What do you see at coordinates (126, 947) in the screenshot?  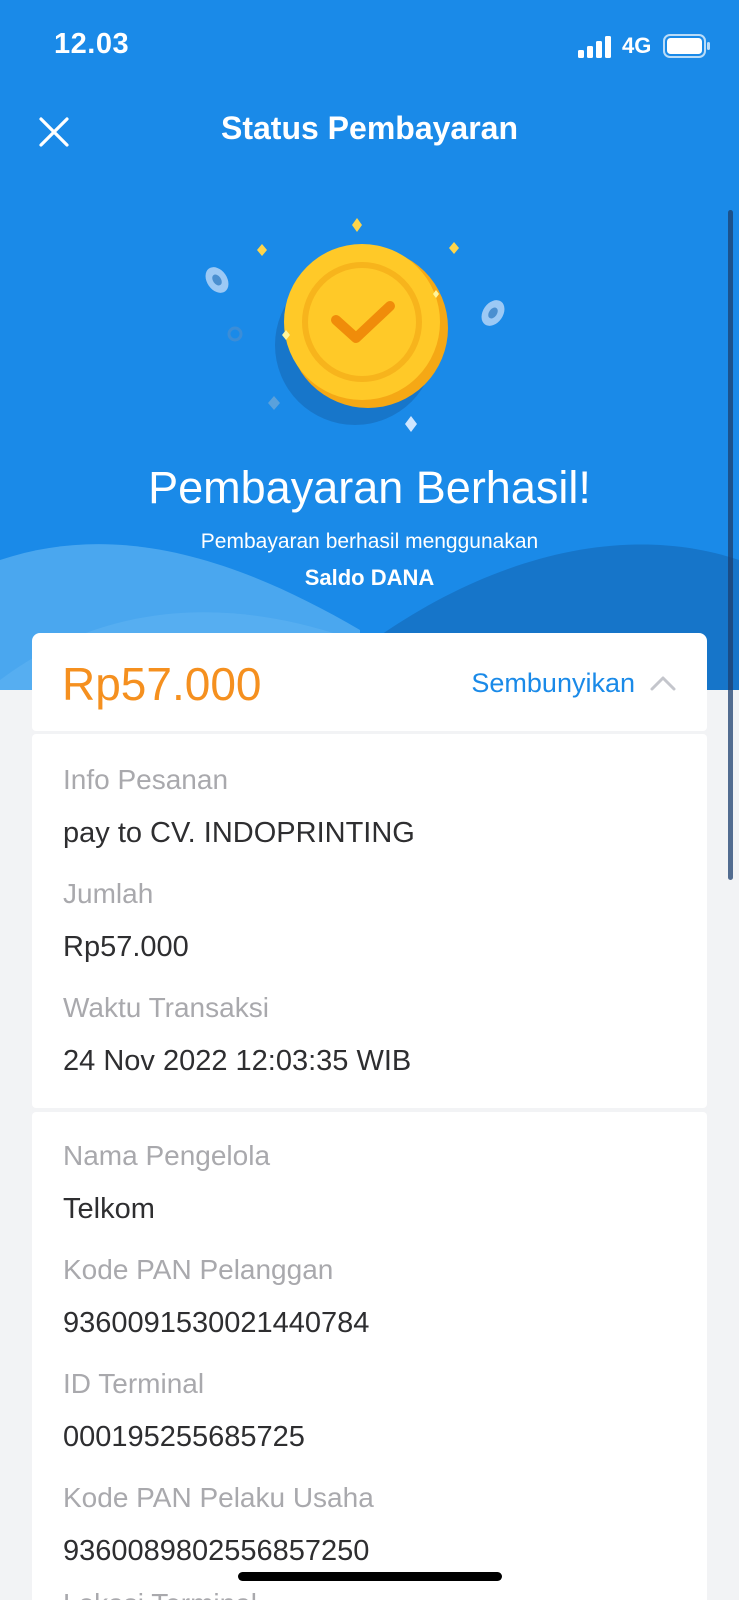 I see `amount-value: Rp57.000` at bounding box center [126, 947].